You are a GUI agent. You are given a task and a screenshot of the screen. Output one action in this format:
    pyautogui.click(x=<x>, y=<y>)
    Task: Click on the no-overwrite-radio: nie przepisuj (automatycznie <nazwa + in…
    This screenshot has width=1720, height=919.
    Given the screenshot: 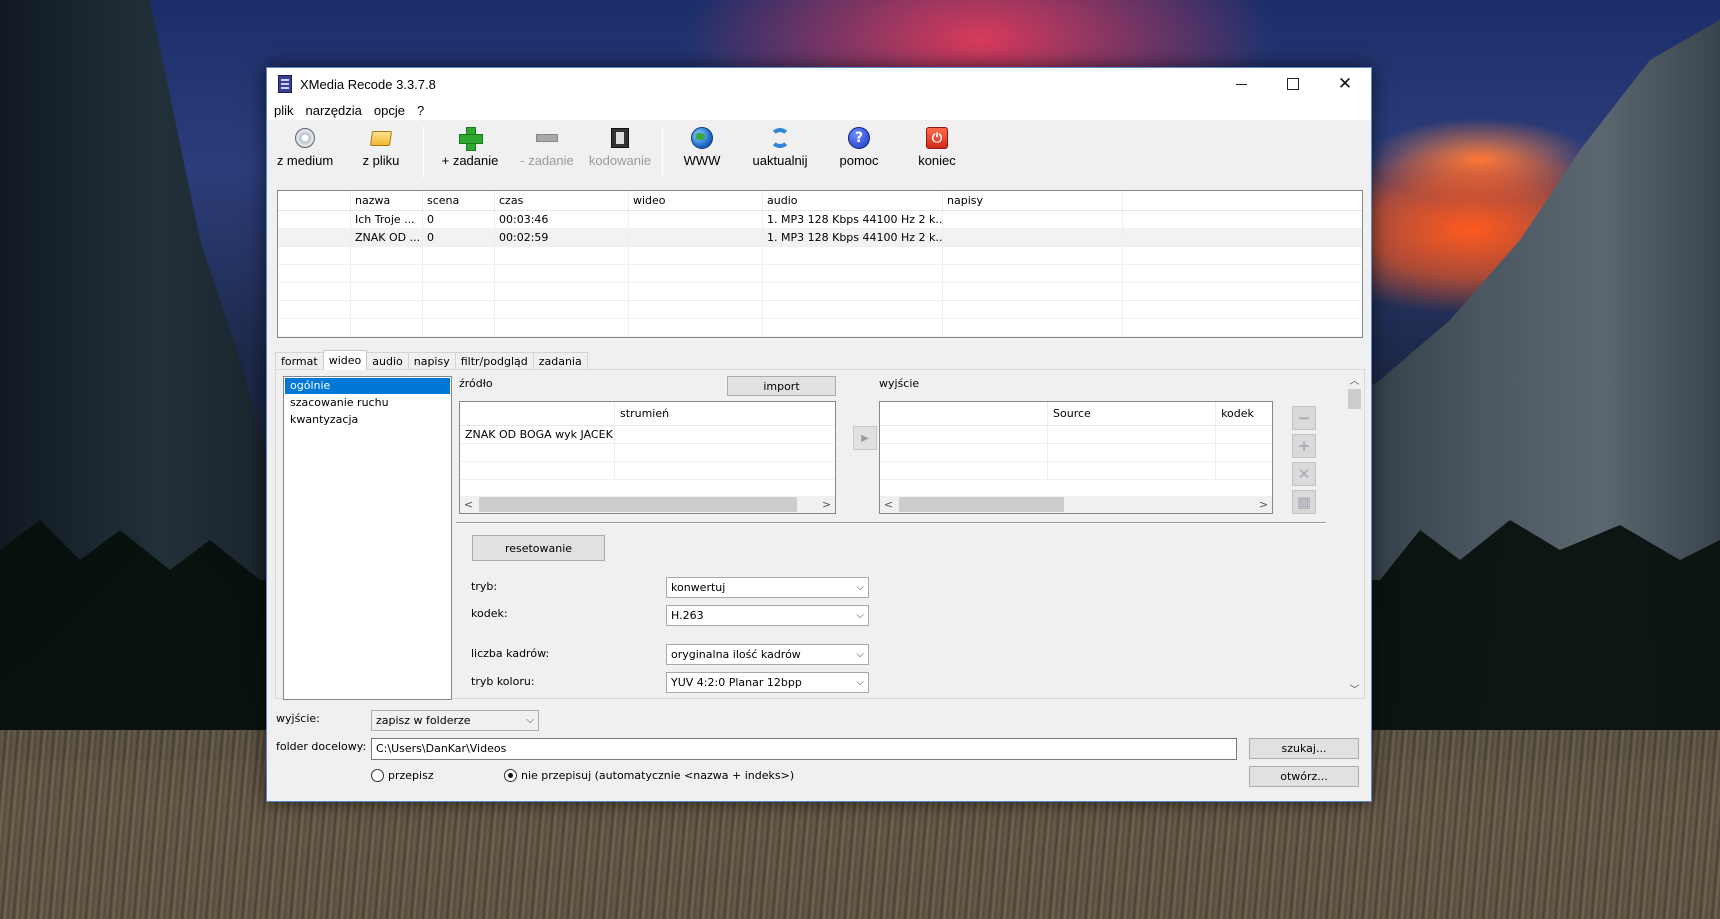 What is the action you would take?
    pyautogui.click(x=649, y=775)
    